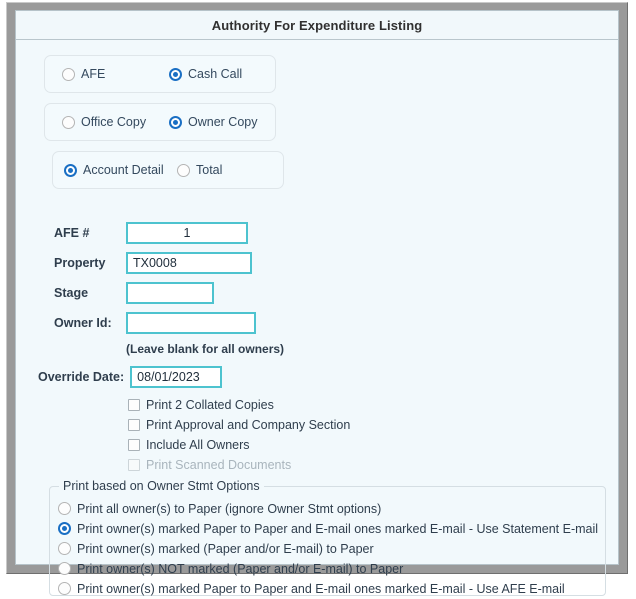 This screenshot has height=599, width=636. I want to click on radio-icon-total, so click(183, 170).